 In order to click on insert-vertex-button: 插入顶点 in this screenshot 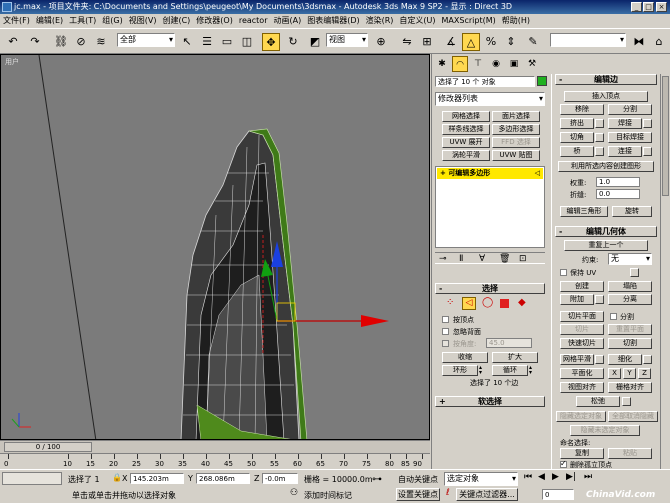, I will do `click(606, 96)`.